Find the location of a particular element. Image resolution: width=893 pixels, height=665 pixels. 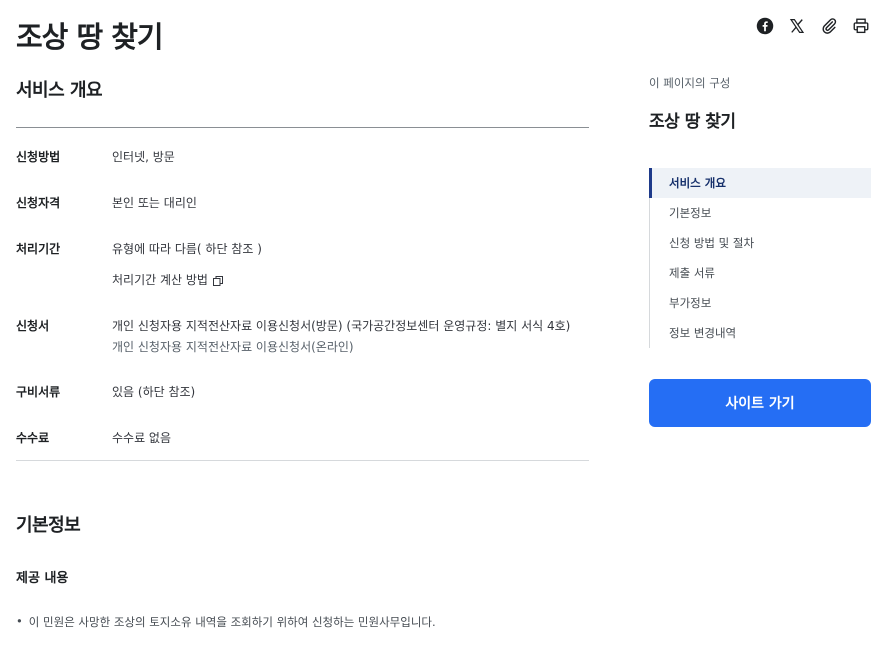

toc-item-service-overview: 서비스 개요 is located at coordinates (760, 183).